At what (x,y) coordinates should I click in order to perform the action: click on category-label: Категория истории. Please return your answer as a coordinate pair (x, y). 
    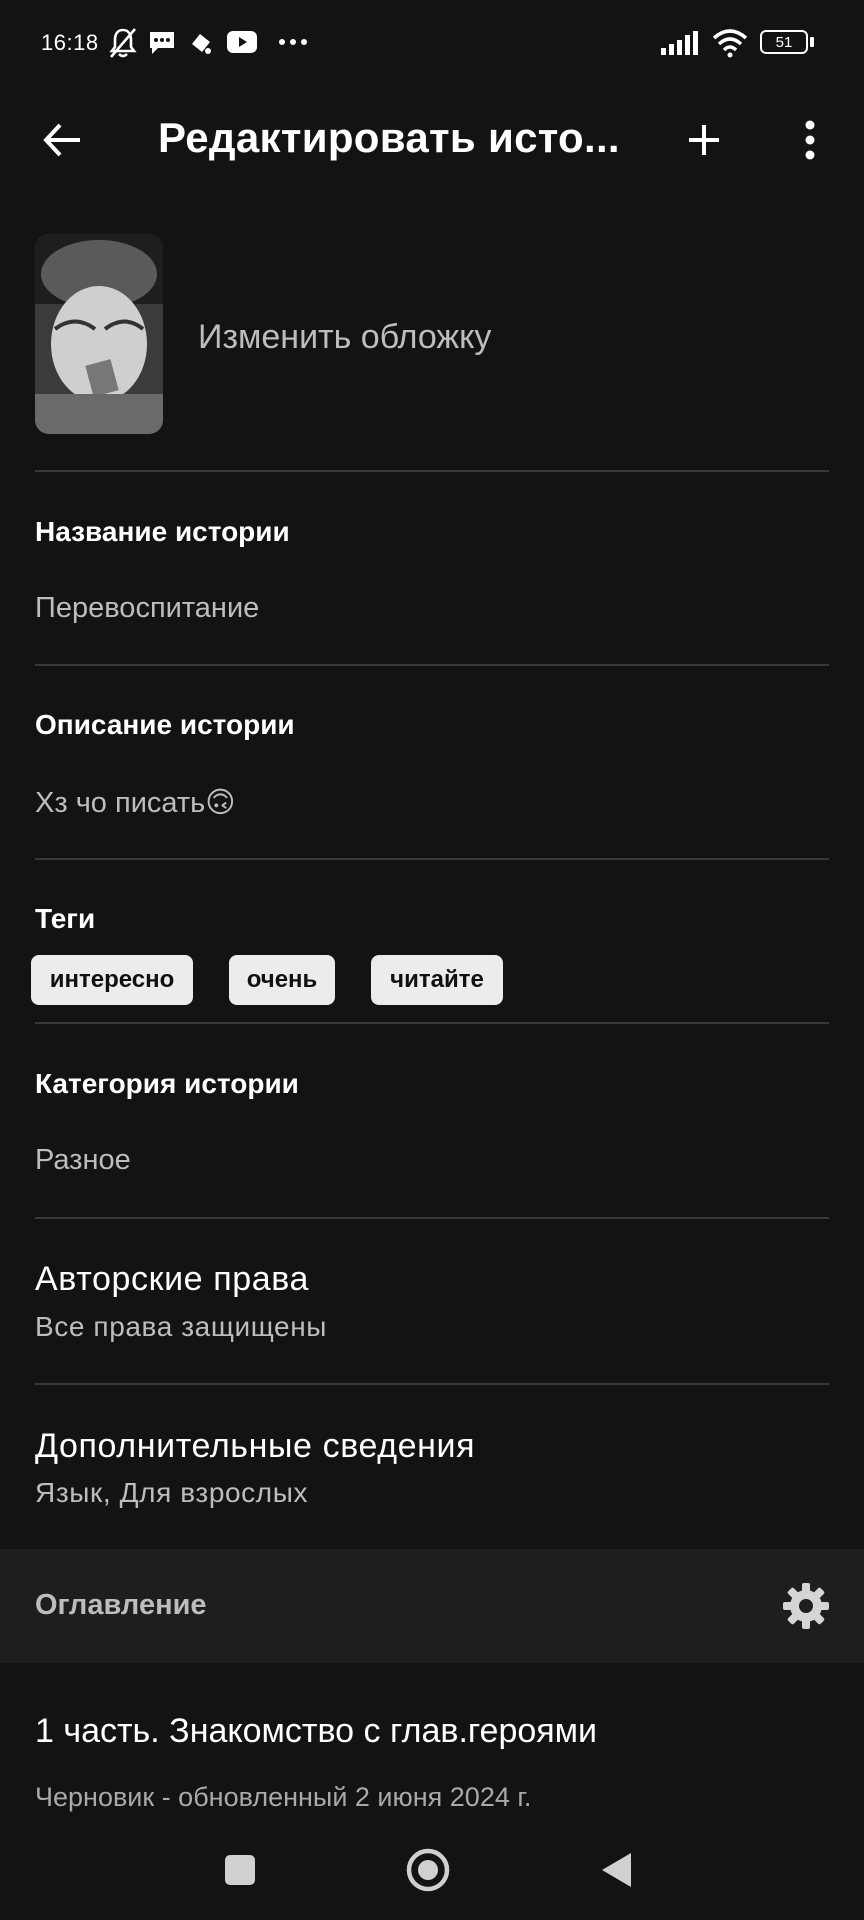
    Looking at the image, I should click on (167, 1083).